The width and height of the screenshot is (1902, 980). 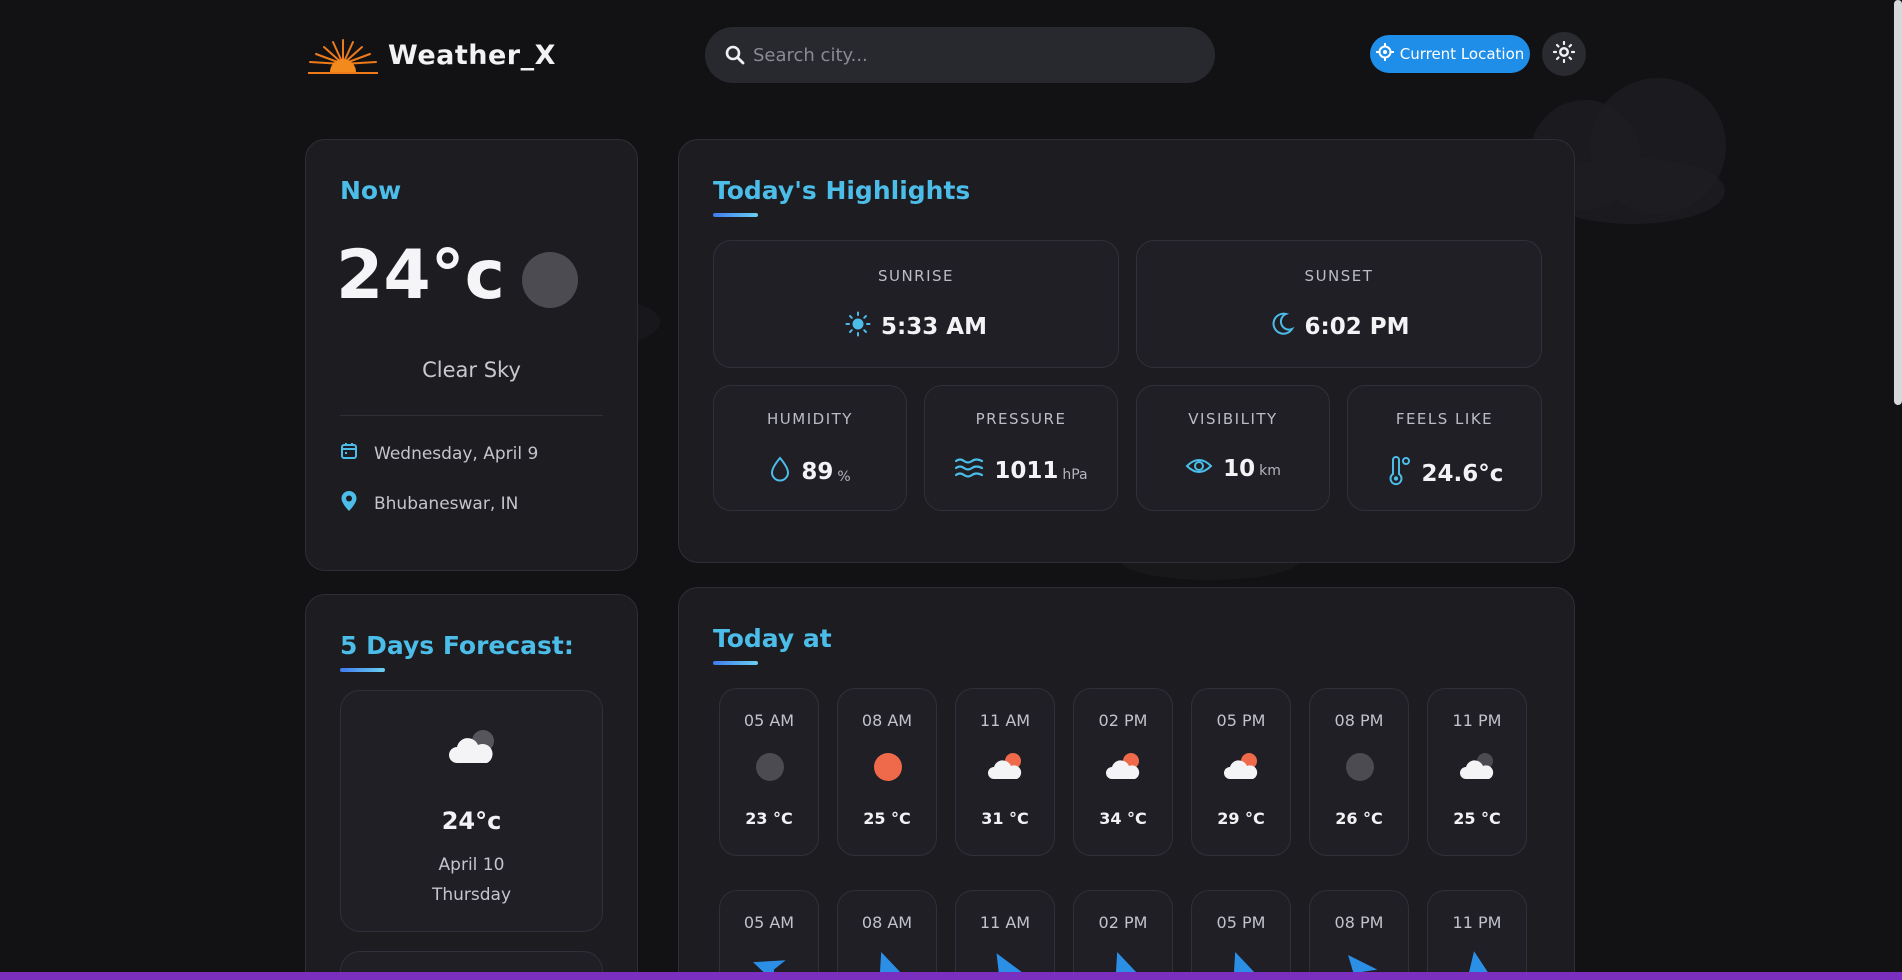 I want to click on wind-time: 11 AM, so click(x=1005, y=922).